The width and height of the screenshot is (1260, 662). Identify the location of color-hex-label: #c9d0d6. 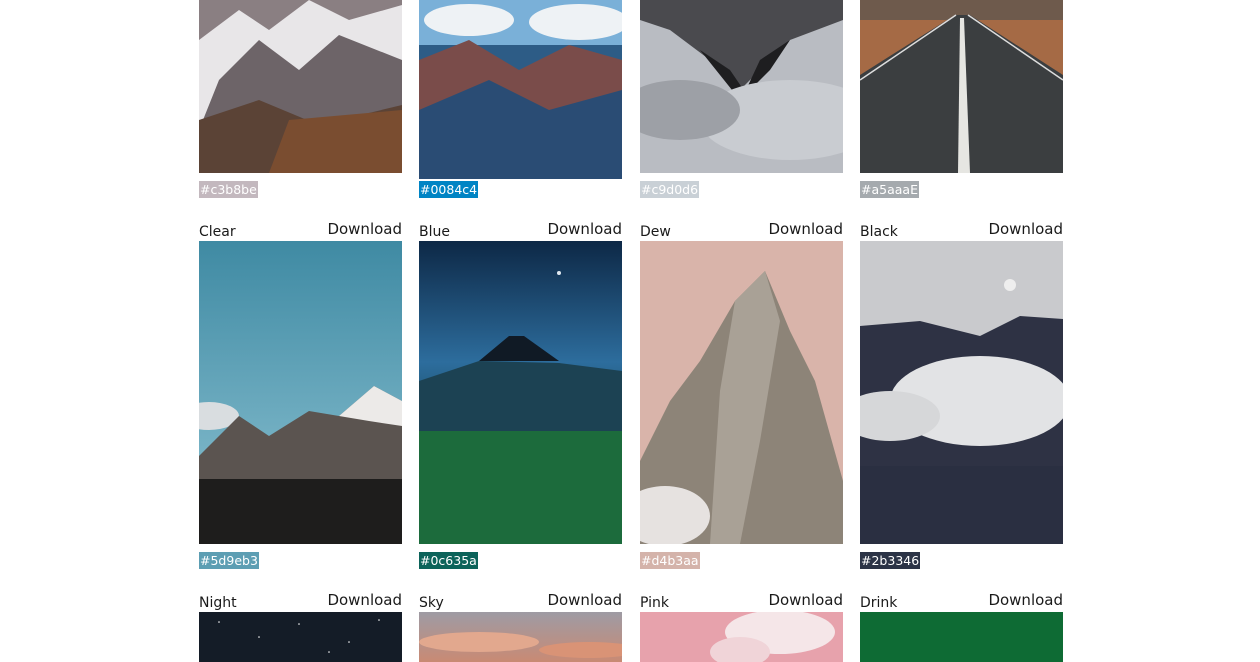
(670, 189).